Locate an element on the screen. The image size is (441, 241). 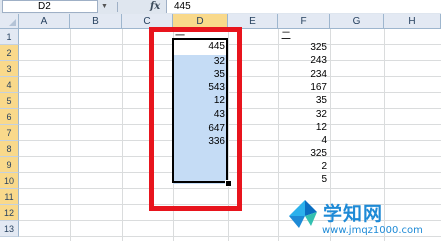
row-header-8: 8 is located at coordinates (9, 149).